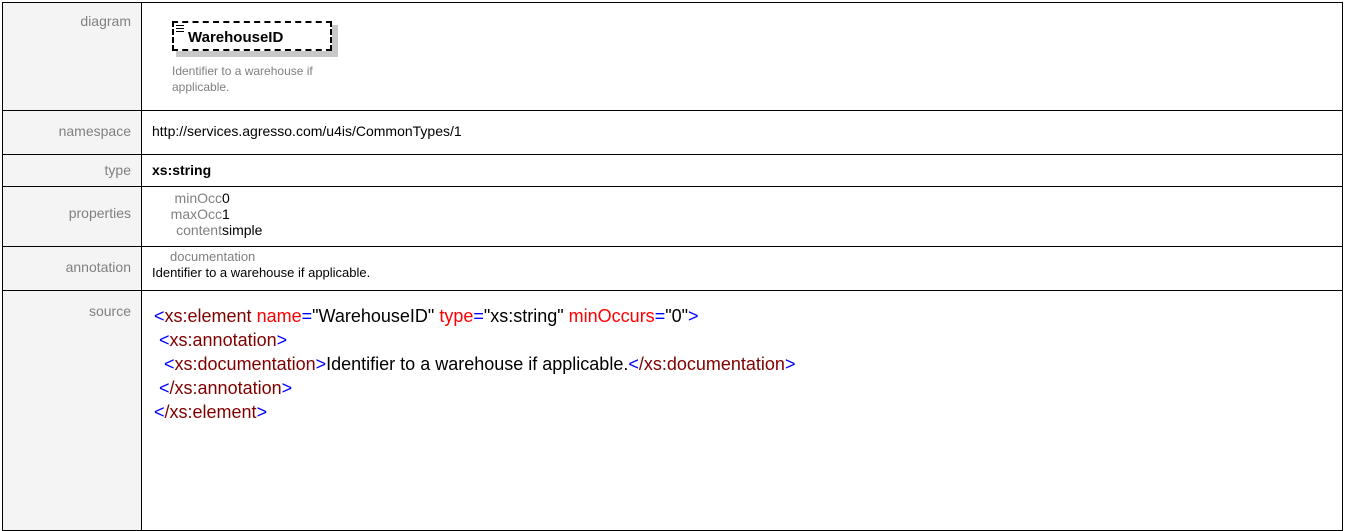 This screenshot has height=531, width=1348. What do you see at coordinates (196, 214) in the screenshot?
I see `property-key: maxOcc` at bounding box center [196, 214].